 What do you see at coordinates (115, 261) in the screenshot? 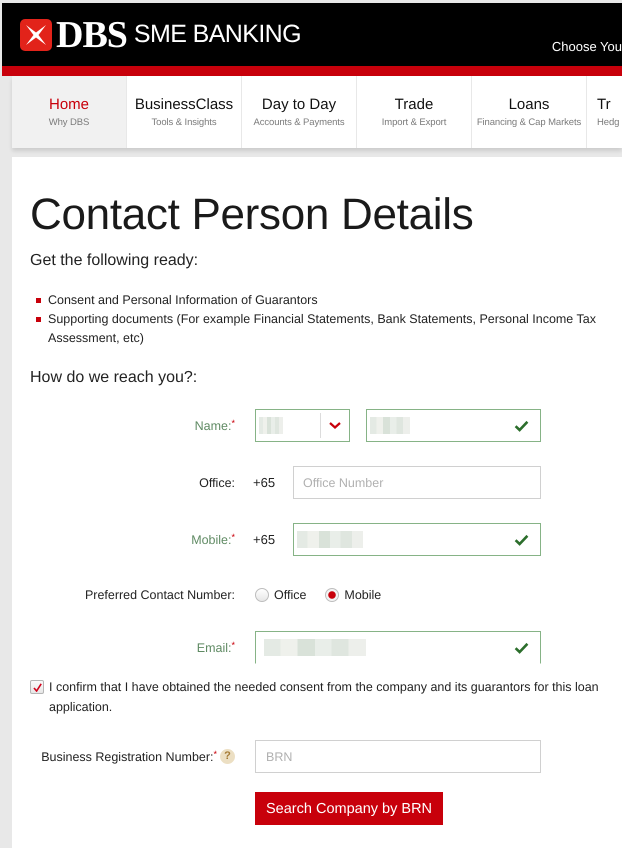
I see `intro-text: Get the following ready:` at bounding box center [115, 261].